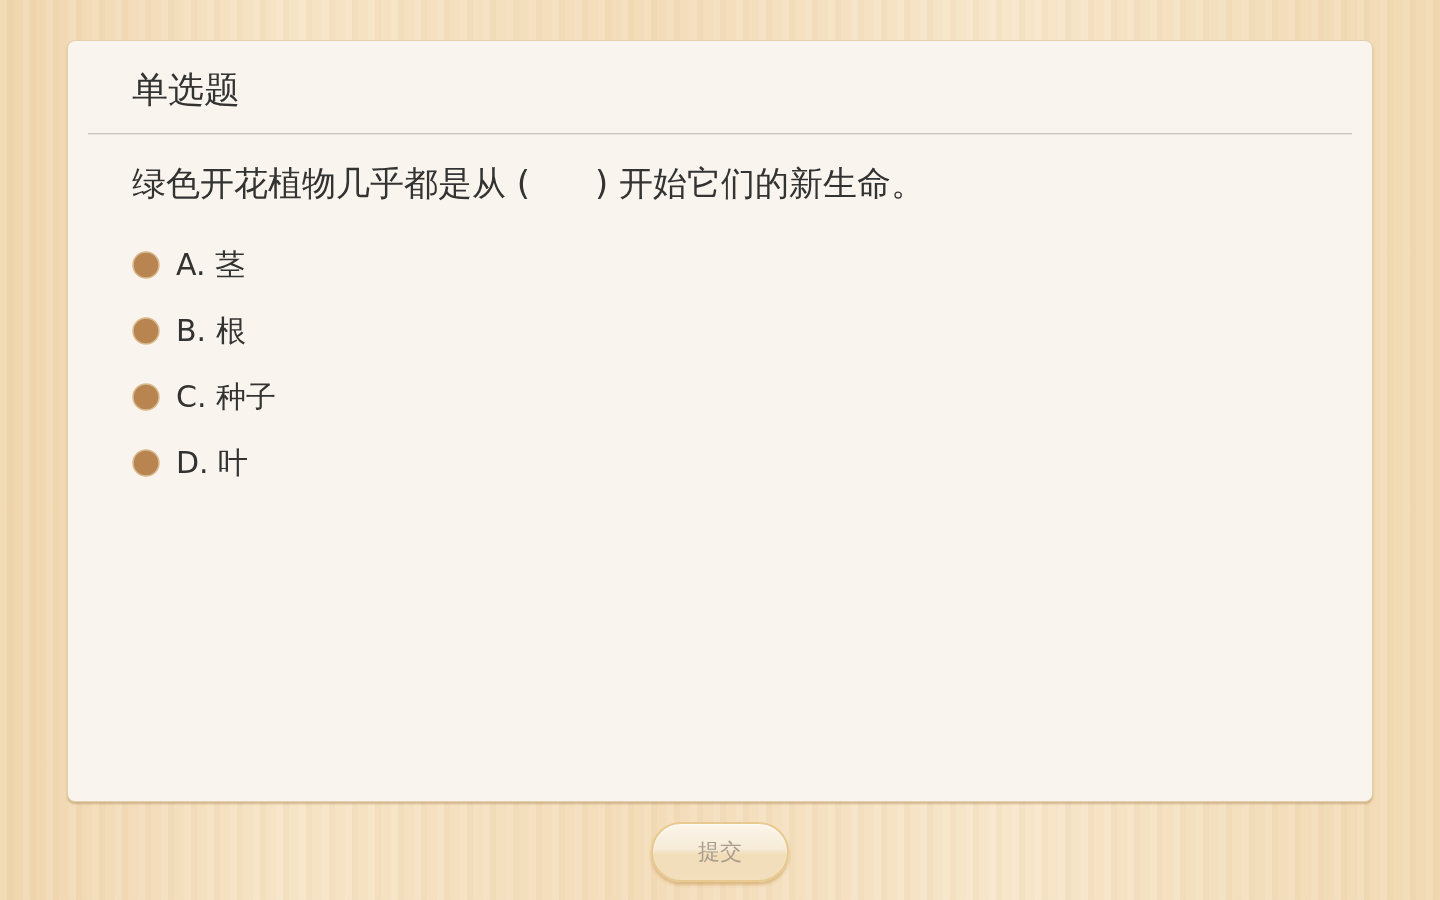  Describe the element at coordinates (186, 89) in the screenshot. I see `question-type-title: 单选题` at that location.